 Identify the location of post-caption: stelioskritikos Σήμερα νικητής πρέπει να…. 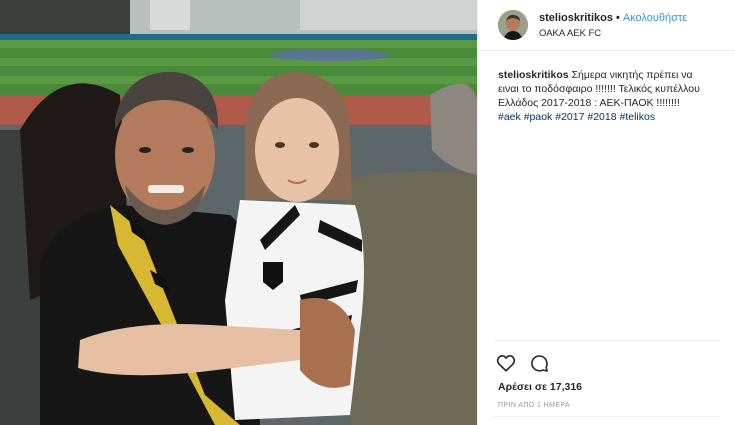
(604, 96).